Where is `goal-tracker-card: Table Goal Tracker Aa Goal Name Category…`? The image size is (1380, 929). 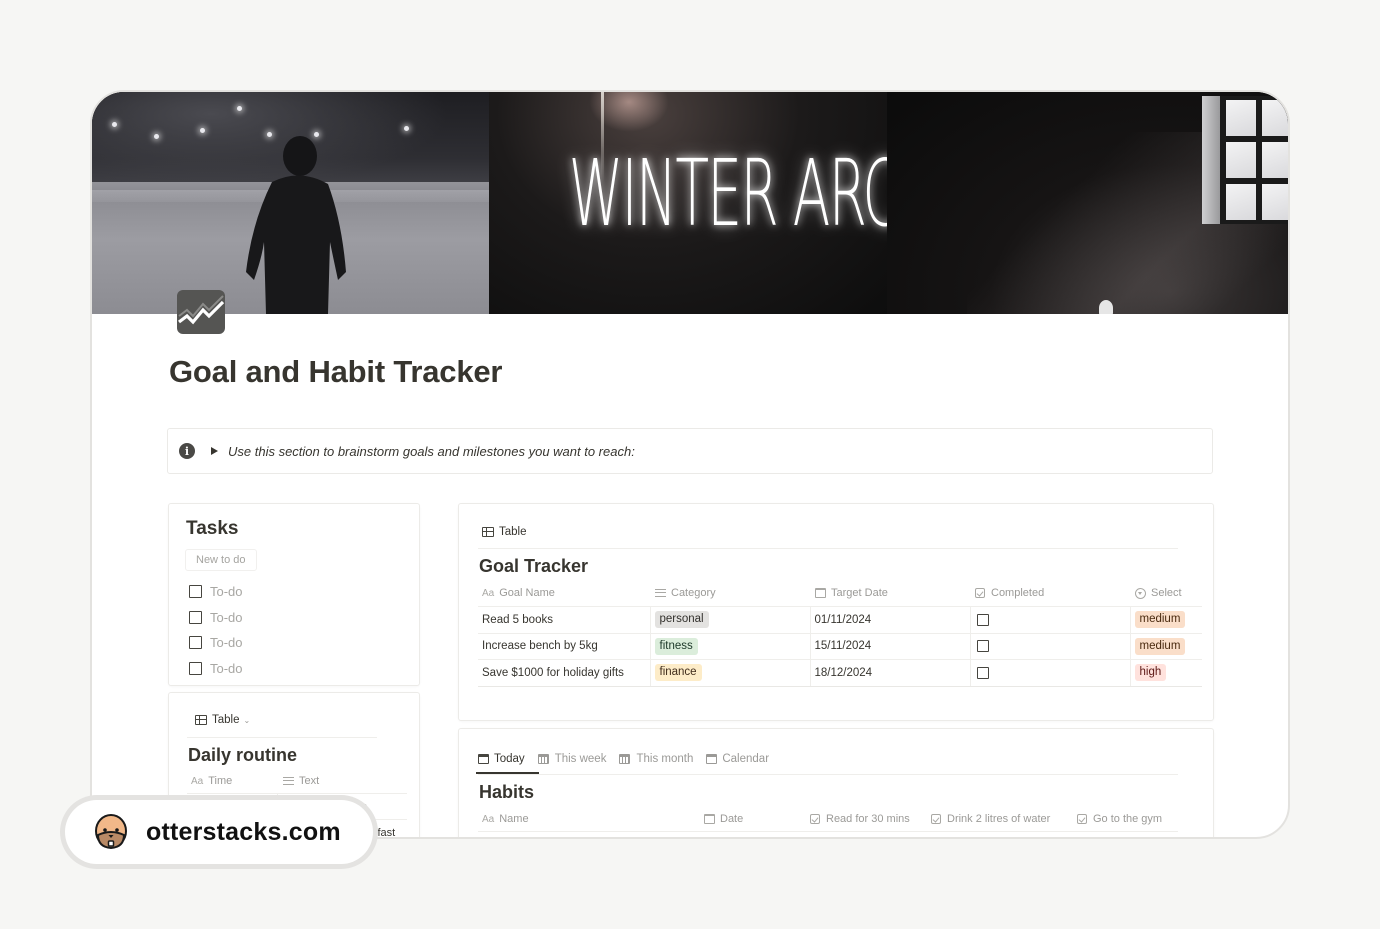
goal-tracker-card: Table Goal Tracker Aa Goal Name Category… is located at coordinates (836, 612).